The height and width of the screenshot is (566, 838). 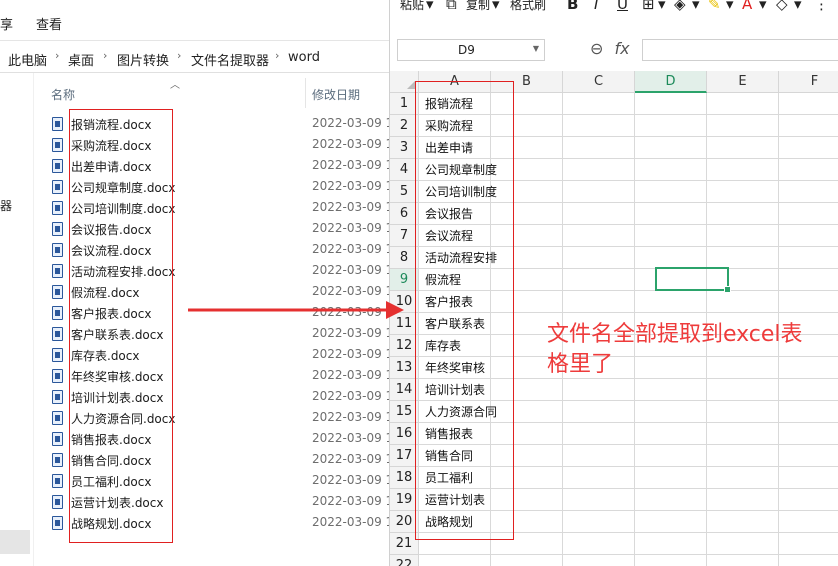 I want to click on fx-area: ⊖ fx, so click(x=610, y=48).